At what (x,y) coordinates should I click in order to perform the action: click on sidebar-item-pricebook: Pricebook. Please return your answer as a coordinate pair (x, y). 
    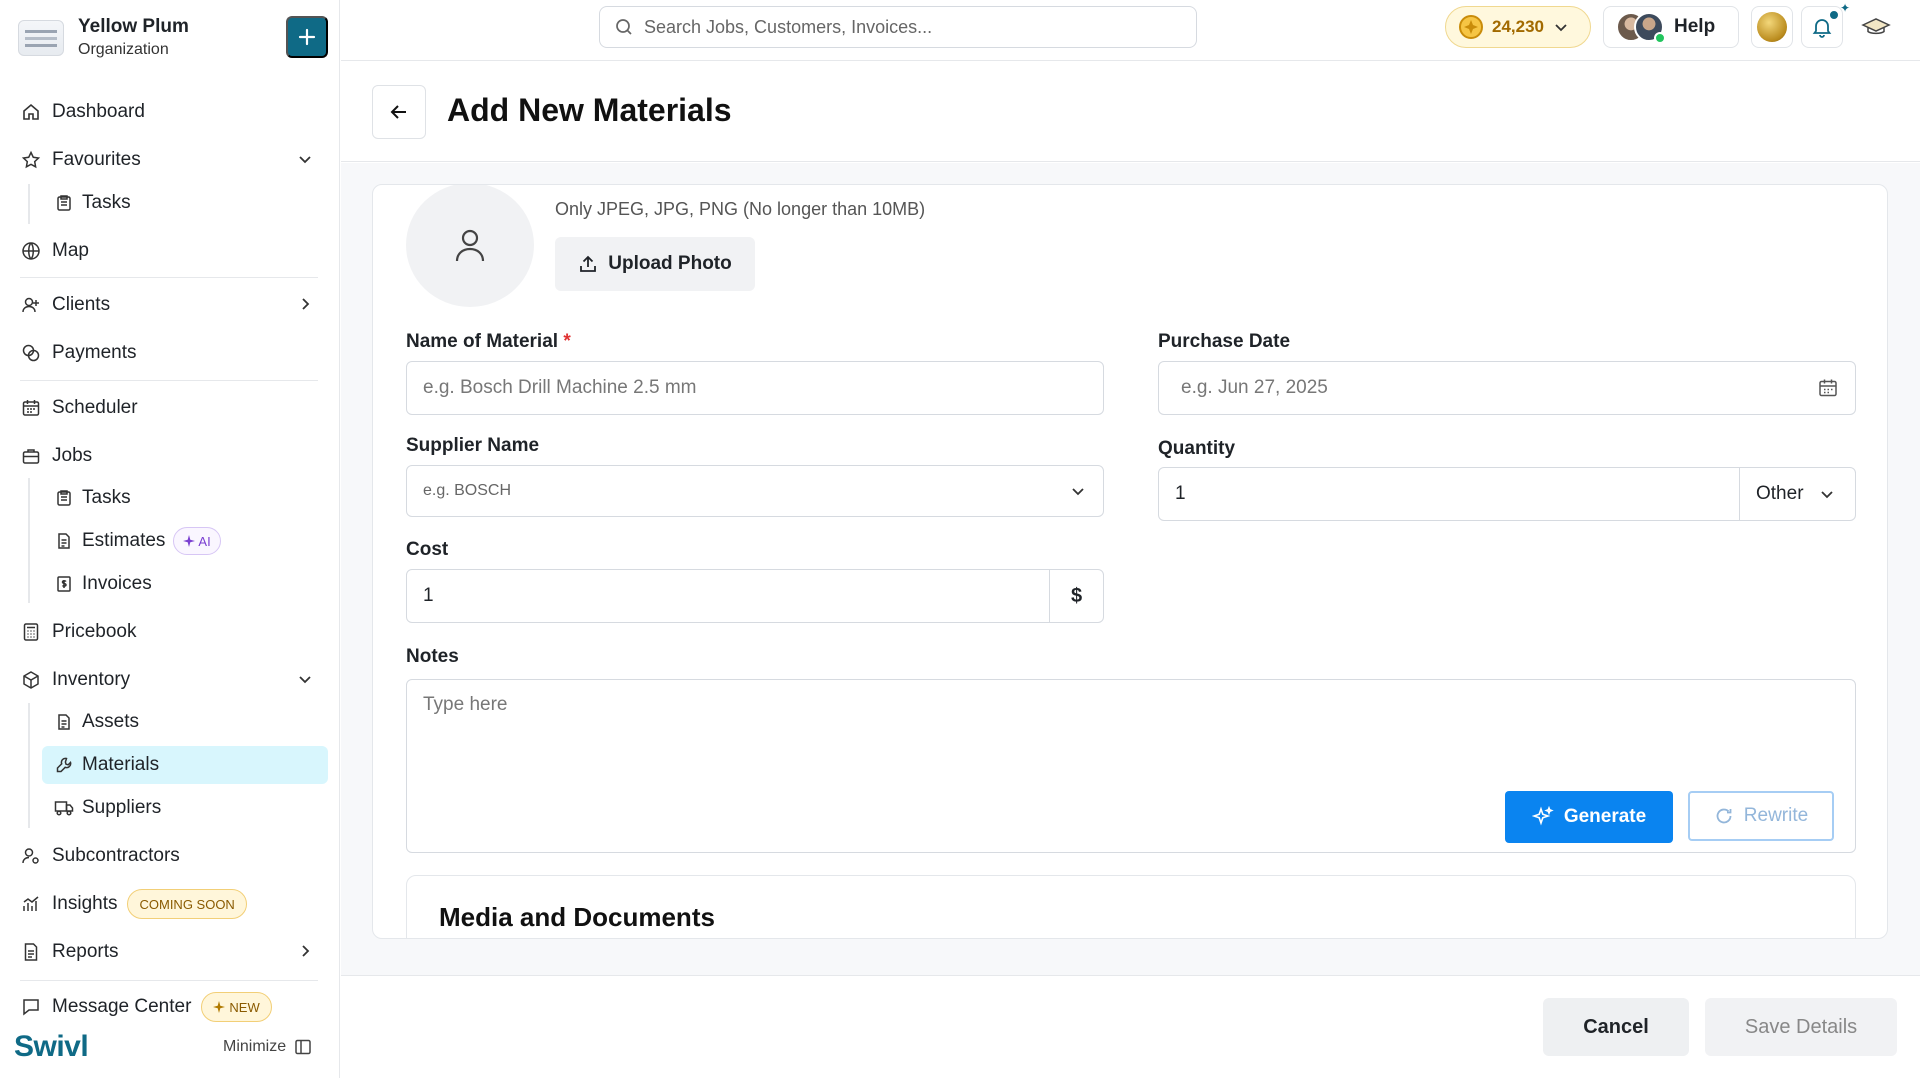
    Looking at the image, I should click on (170, 632).